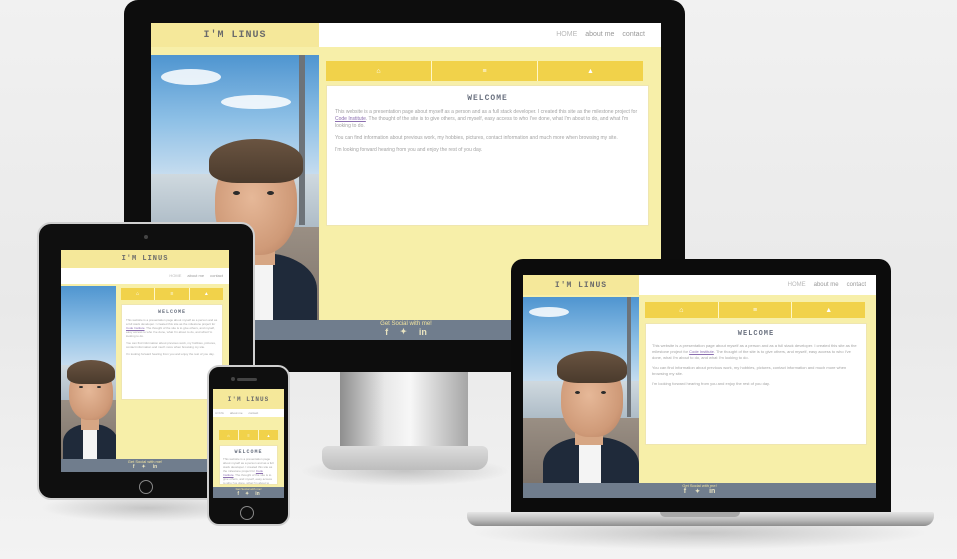  Describe the element at coordinates (233, 379) in the screenshot. I see `phone-camera` at that location.